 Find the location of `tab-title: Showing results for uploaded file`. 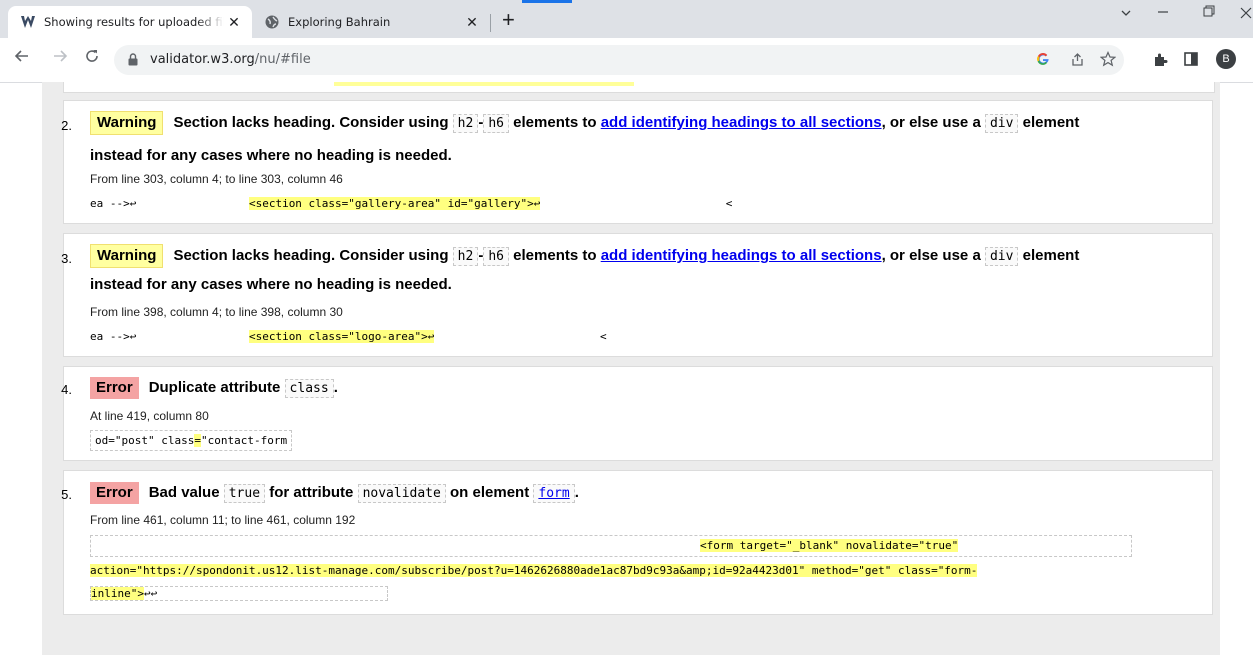

tab-title: Showing results for uploaded file is located at coordinates (134, 22).